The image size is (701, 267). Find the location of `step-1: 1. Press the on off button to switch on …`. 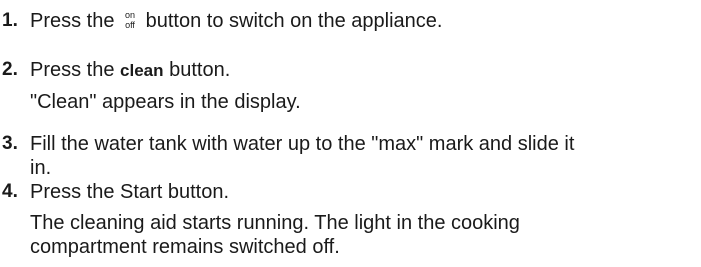

step-1: 1. Press the on off button to switch on … is located at coordinates (345, 21).